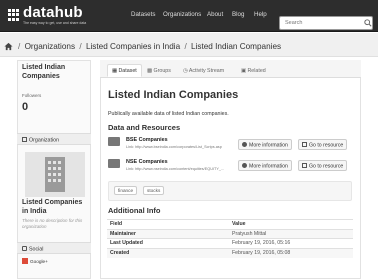 The image size is (378, 279). I want to click on field-cell: Maintainer, so click(168, 233).